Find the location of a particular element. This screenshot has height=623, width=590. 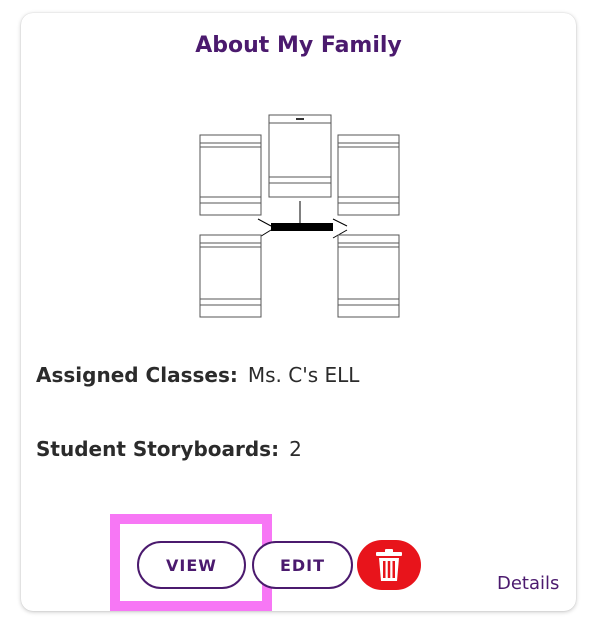

assigned-classes: Assigned Classes: Ms. C's ELL is located at coordinates (197, 375).